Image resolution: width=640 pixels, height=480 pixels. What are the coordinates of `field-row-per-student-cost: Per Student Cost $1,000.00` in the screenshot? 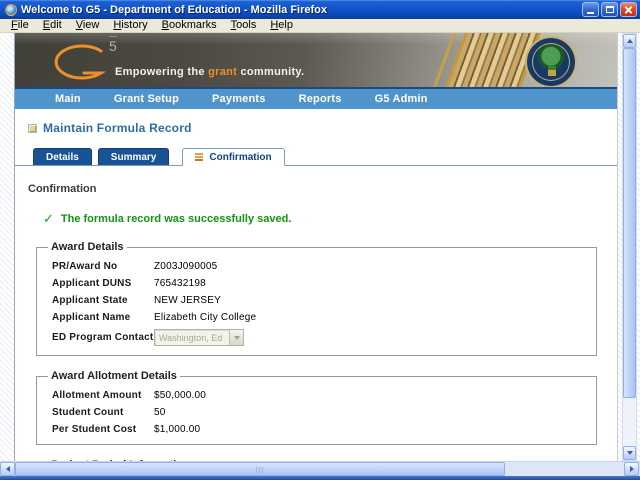 It's located at (320, 429).